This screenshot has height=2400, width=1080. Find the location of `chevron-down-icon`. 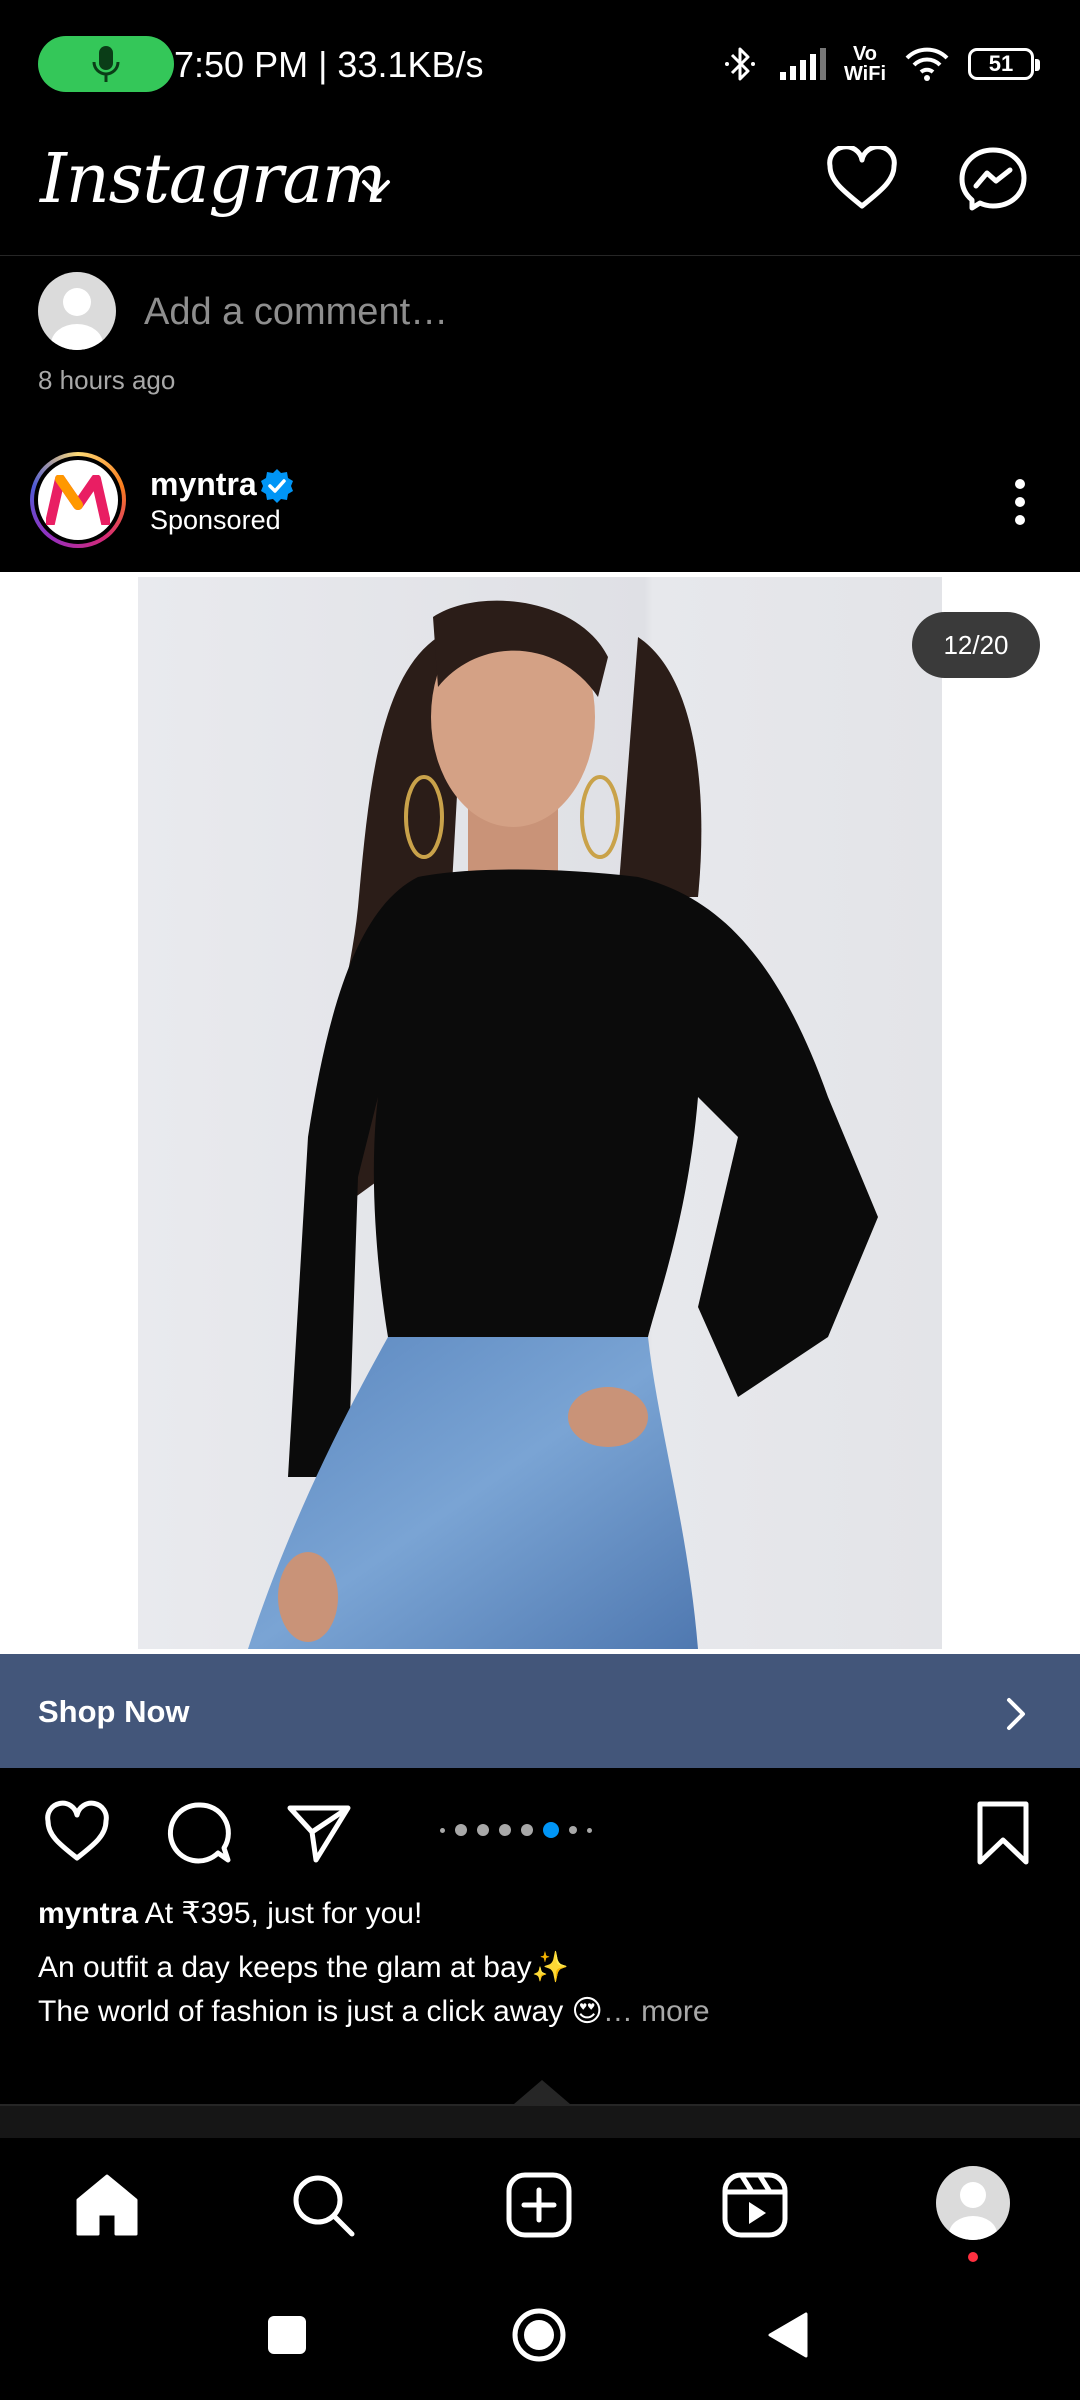

chevron-down-icon is located at coordinates (376, 188).